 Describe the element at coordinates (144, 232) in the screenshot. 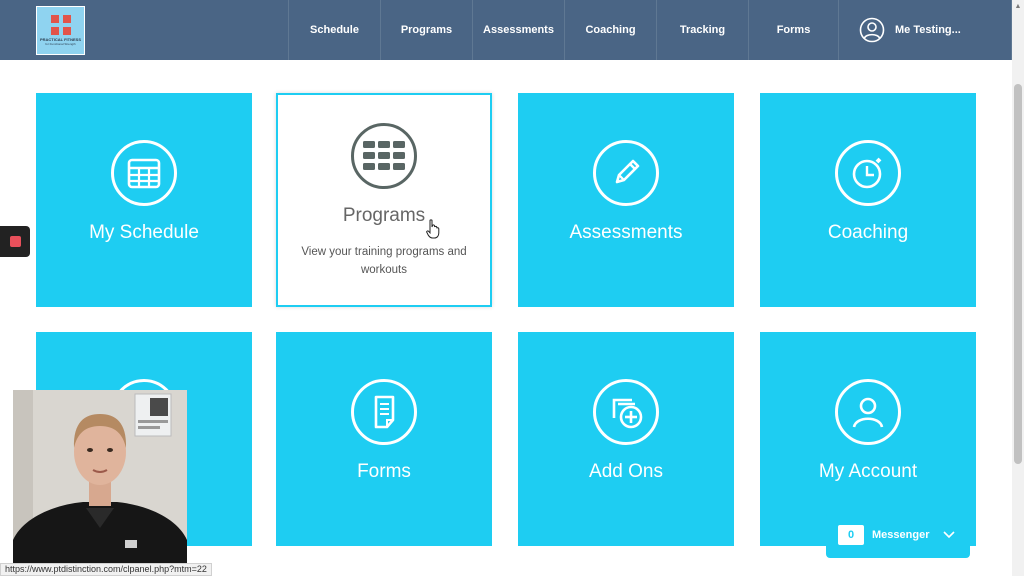

I see `tile-label: My Schedule` at that location.